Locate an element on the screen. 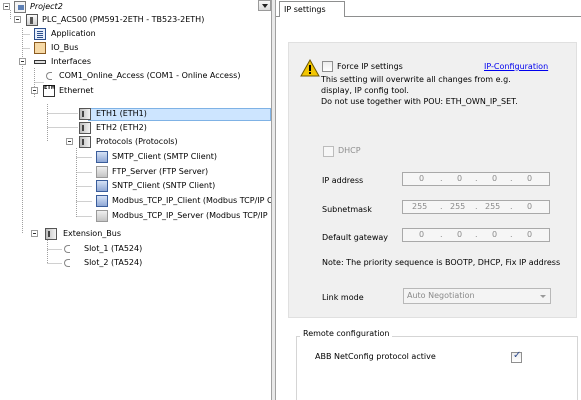  tree-item-slot2: Slot_2 (TA524) is located at coordinates (130, 263).